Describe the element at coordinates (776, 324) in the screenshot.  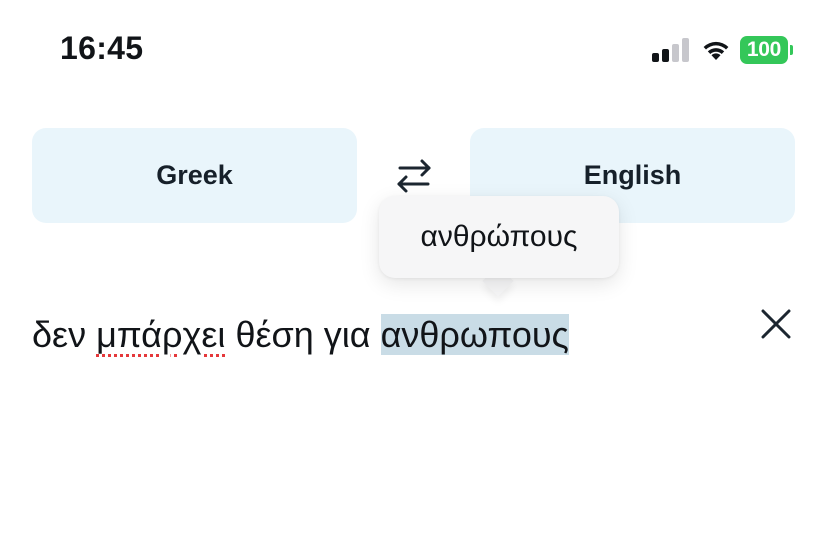
I see `close-icon` at that location.